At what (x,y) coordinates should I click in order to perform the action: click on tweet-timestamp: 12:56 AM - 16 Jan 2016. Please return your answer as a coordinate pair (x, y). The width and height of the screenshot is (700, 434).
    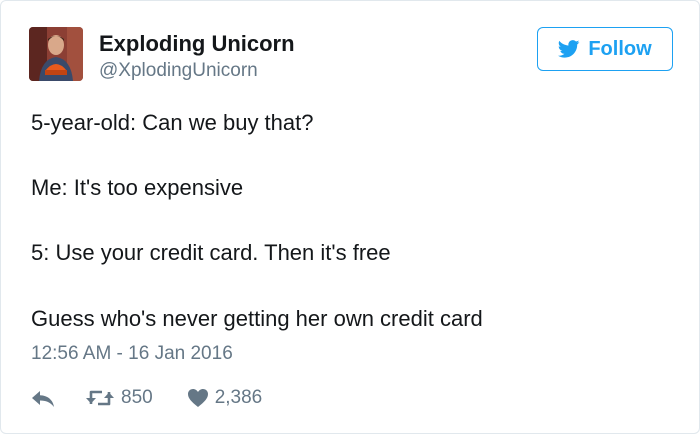
    Looking at the image, I should click on (132, 354).